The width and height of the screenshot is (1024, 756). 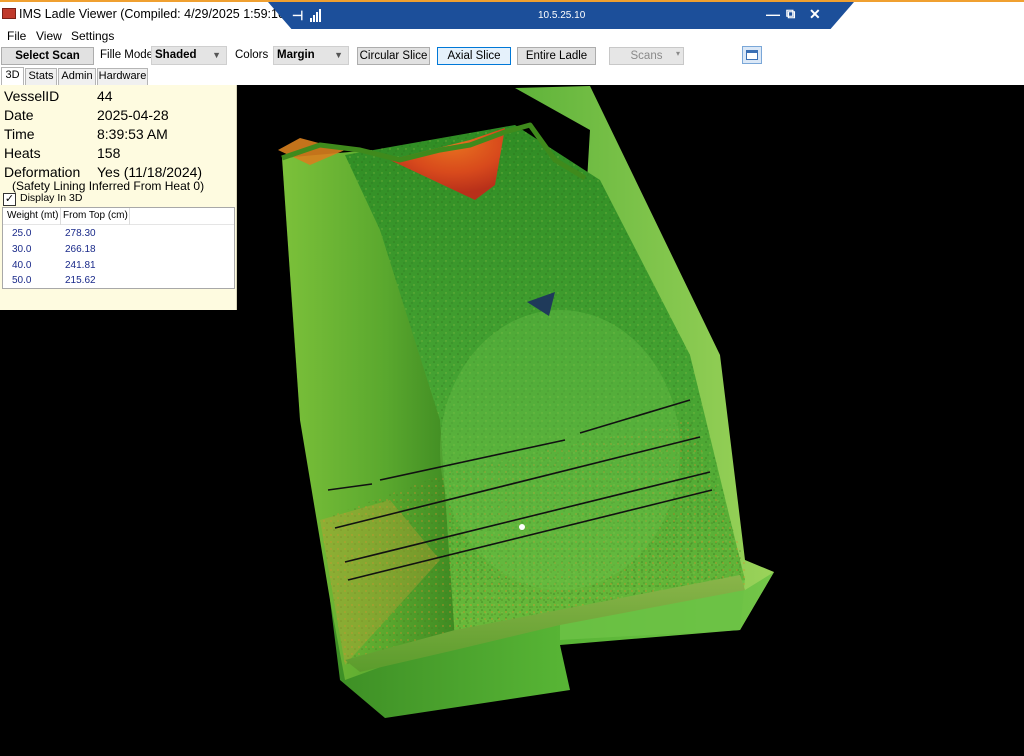 I want to click on scans-label: Scans, so click(x=646, y=56).